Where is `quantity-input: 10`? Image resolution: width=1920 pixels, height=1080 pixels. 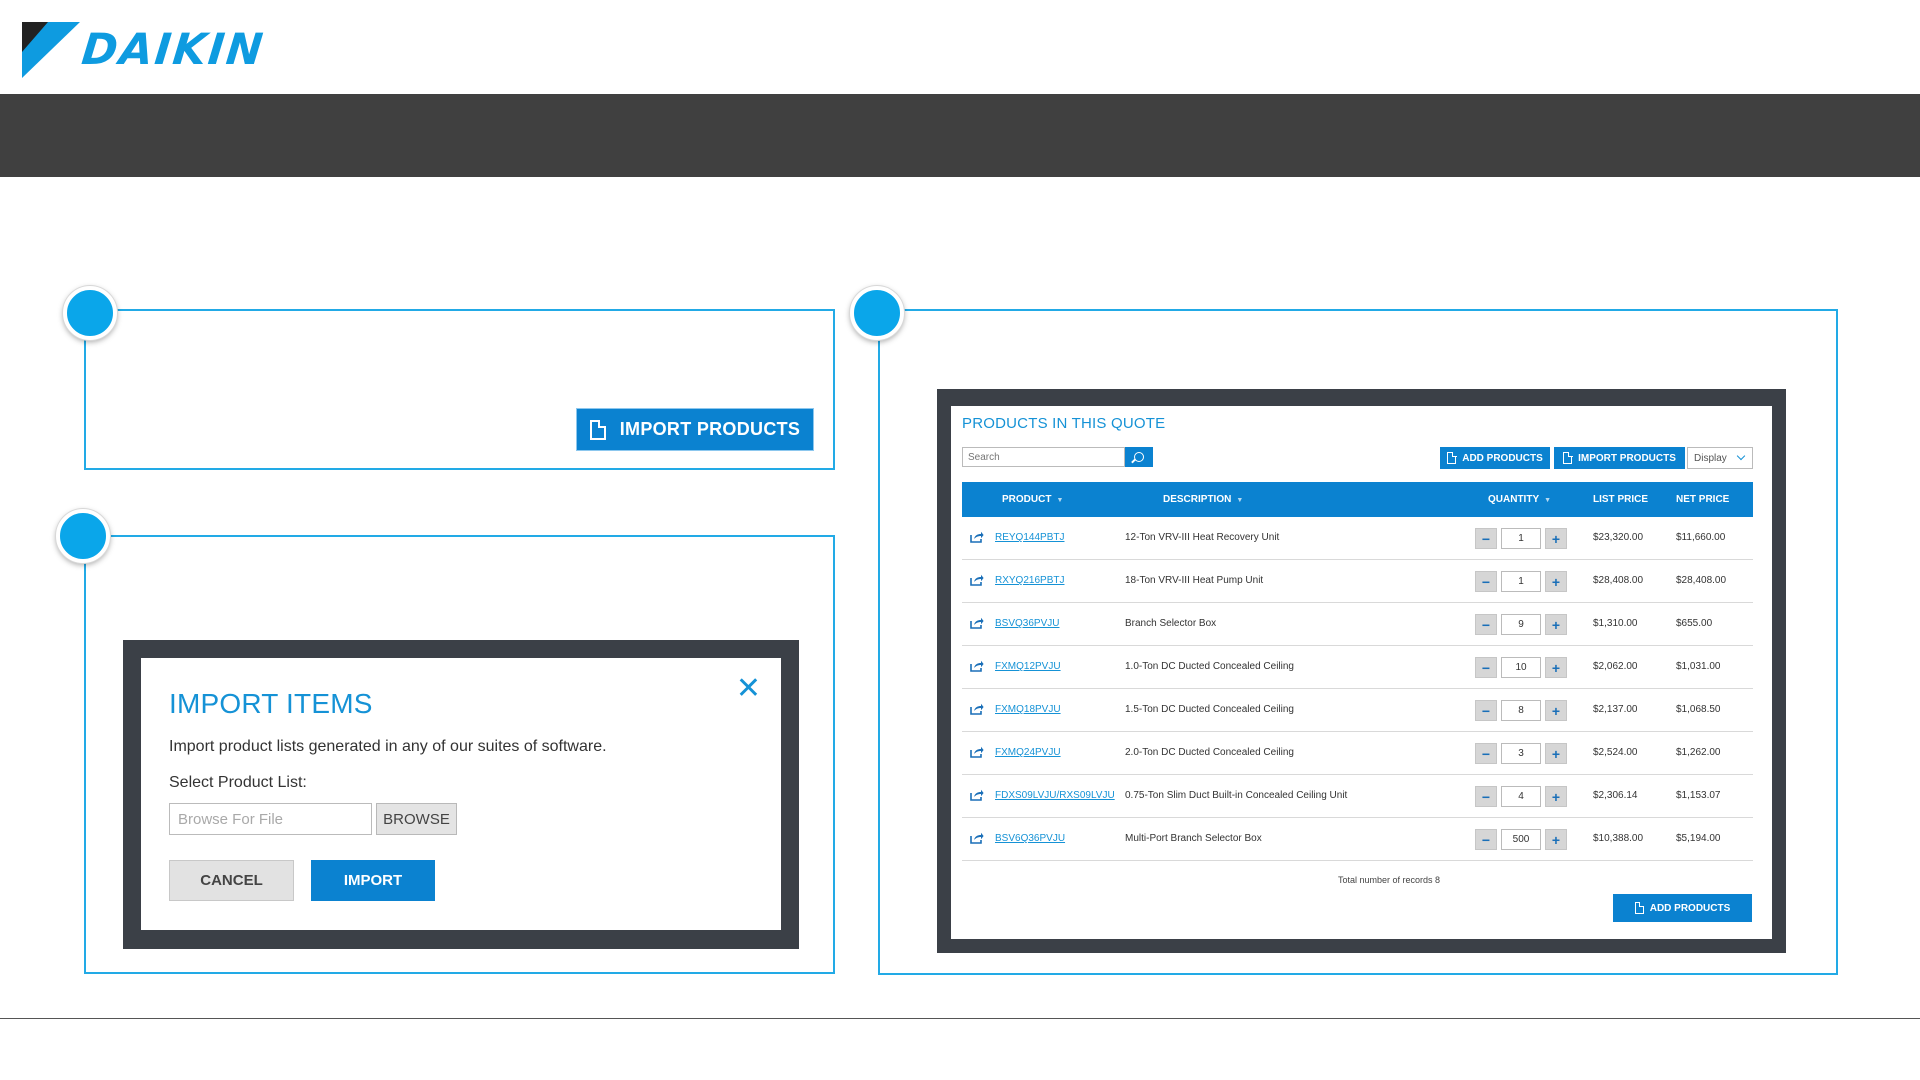
quantity-input: 10 is located at coordinates (1521, 667).